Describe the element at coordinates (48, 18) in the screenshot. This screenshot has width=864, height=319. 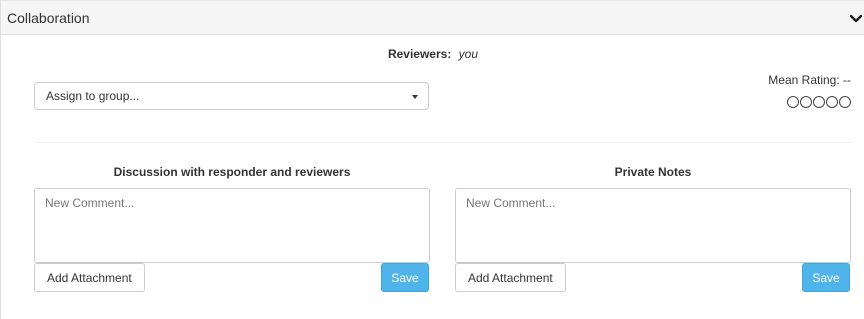
I see `panel-title: Collaboration` at that location.